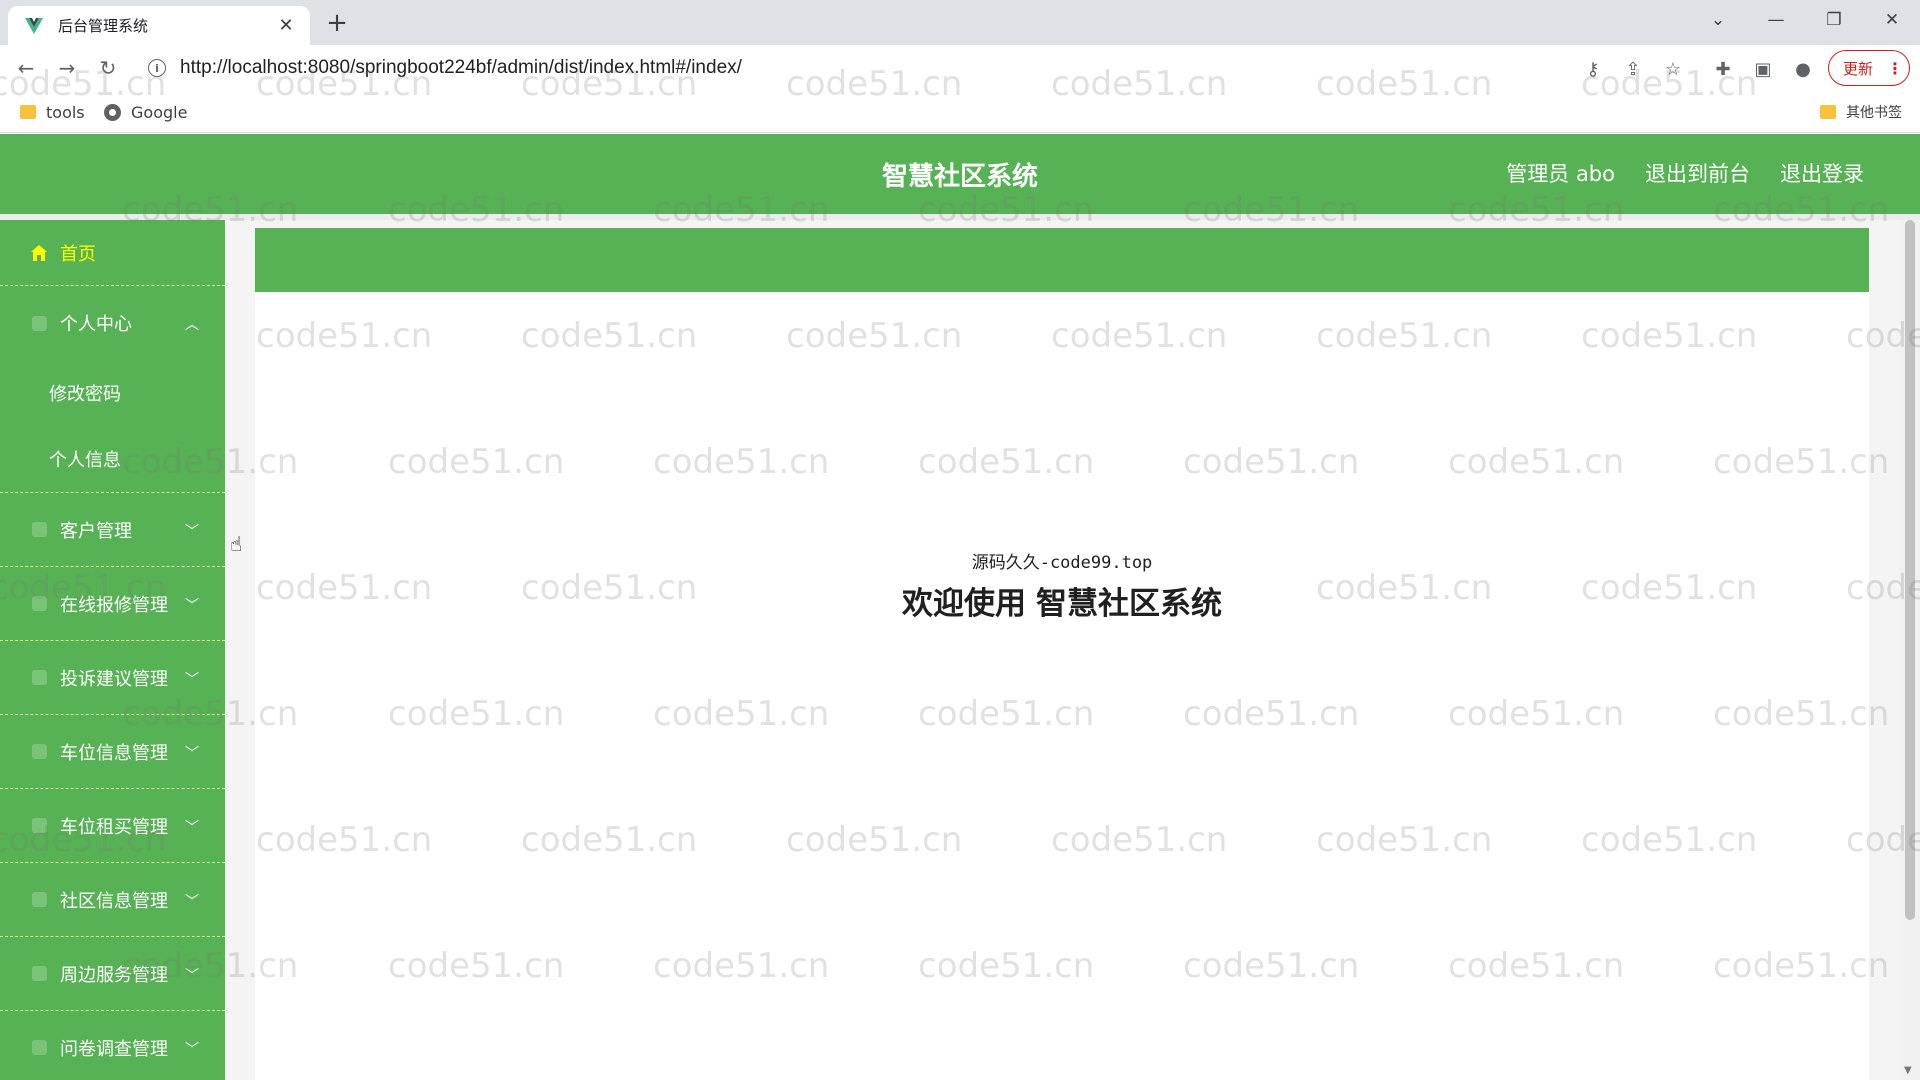 The height and width of the screenshot is (1080, 1920). Describe the element at coordinates (1910, 570) in the screenshot. I see `scrollbar-thumb` at that location.